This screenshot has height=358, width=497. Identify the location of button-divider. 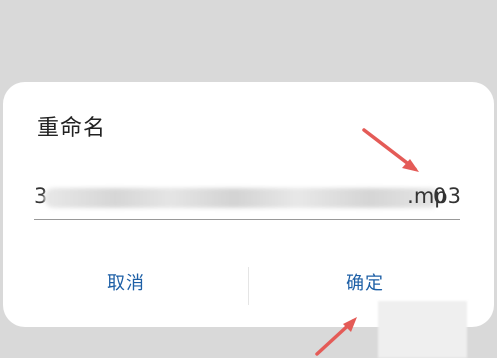
(248, 286).